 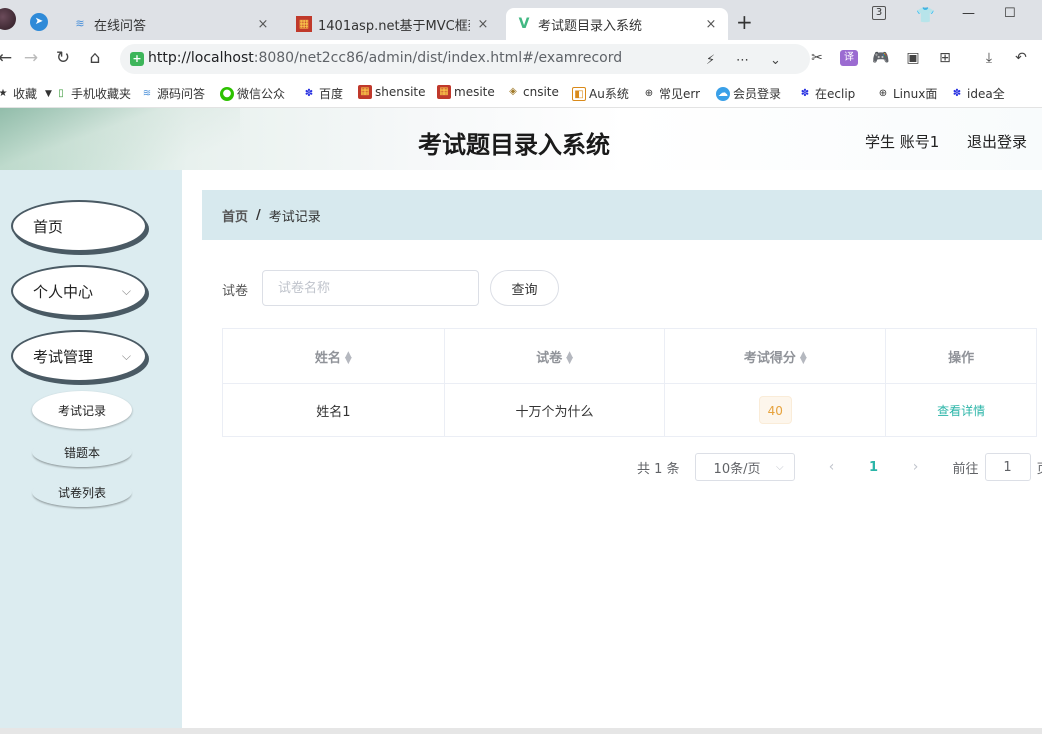 What do you see at coordinates (333, 356) in the screenshot?
I see `column-header-name: 姓名 ▲ ▼` at bounding box center [333, 356].